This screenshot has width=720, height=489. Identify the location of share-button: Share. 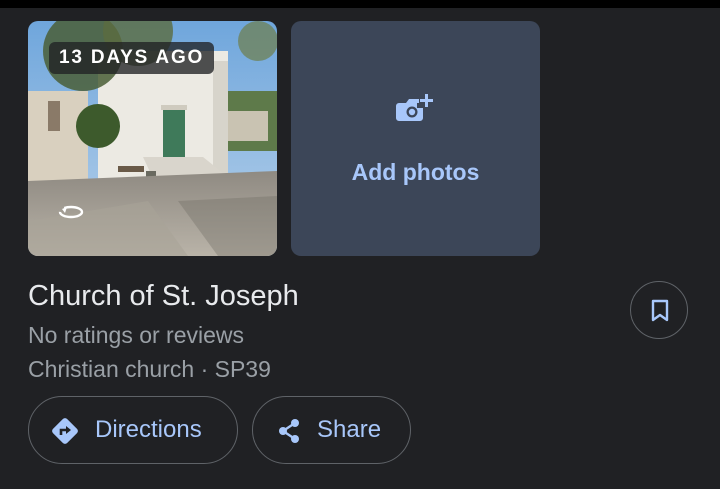
(331, 430).